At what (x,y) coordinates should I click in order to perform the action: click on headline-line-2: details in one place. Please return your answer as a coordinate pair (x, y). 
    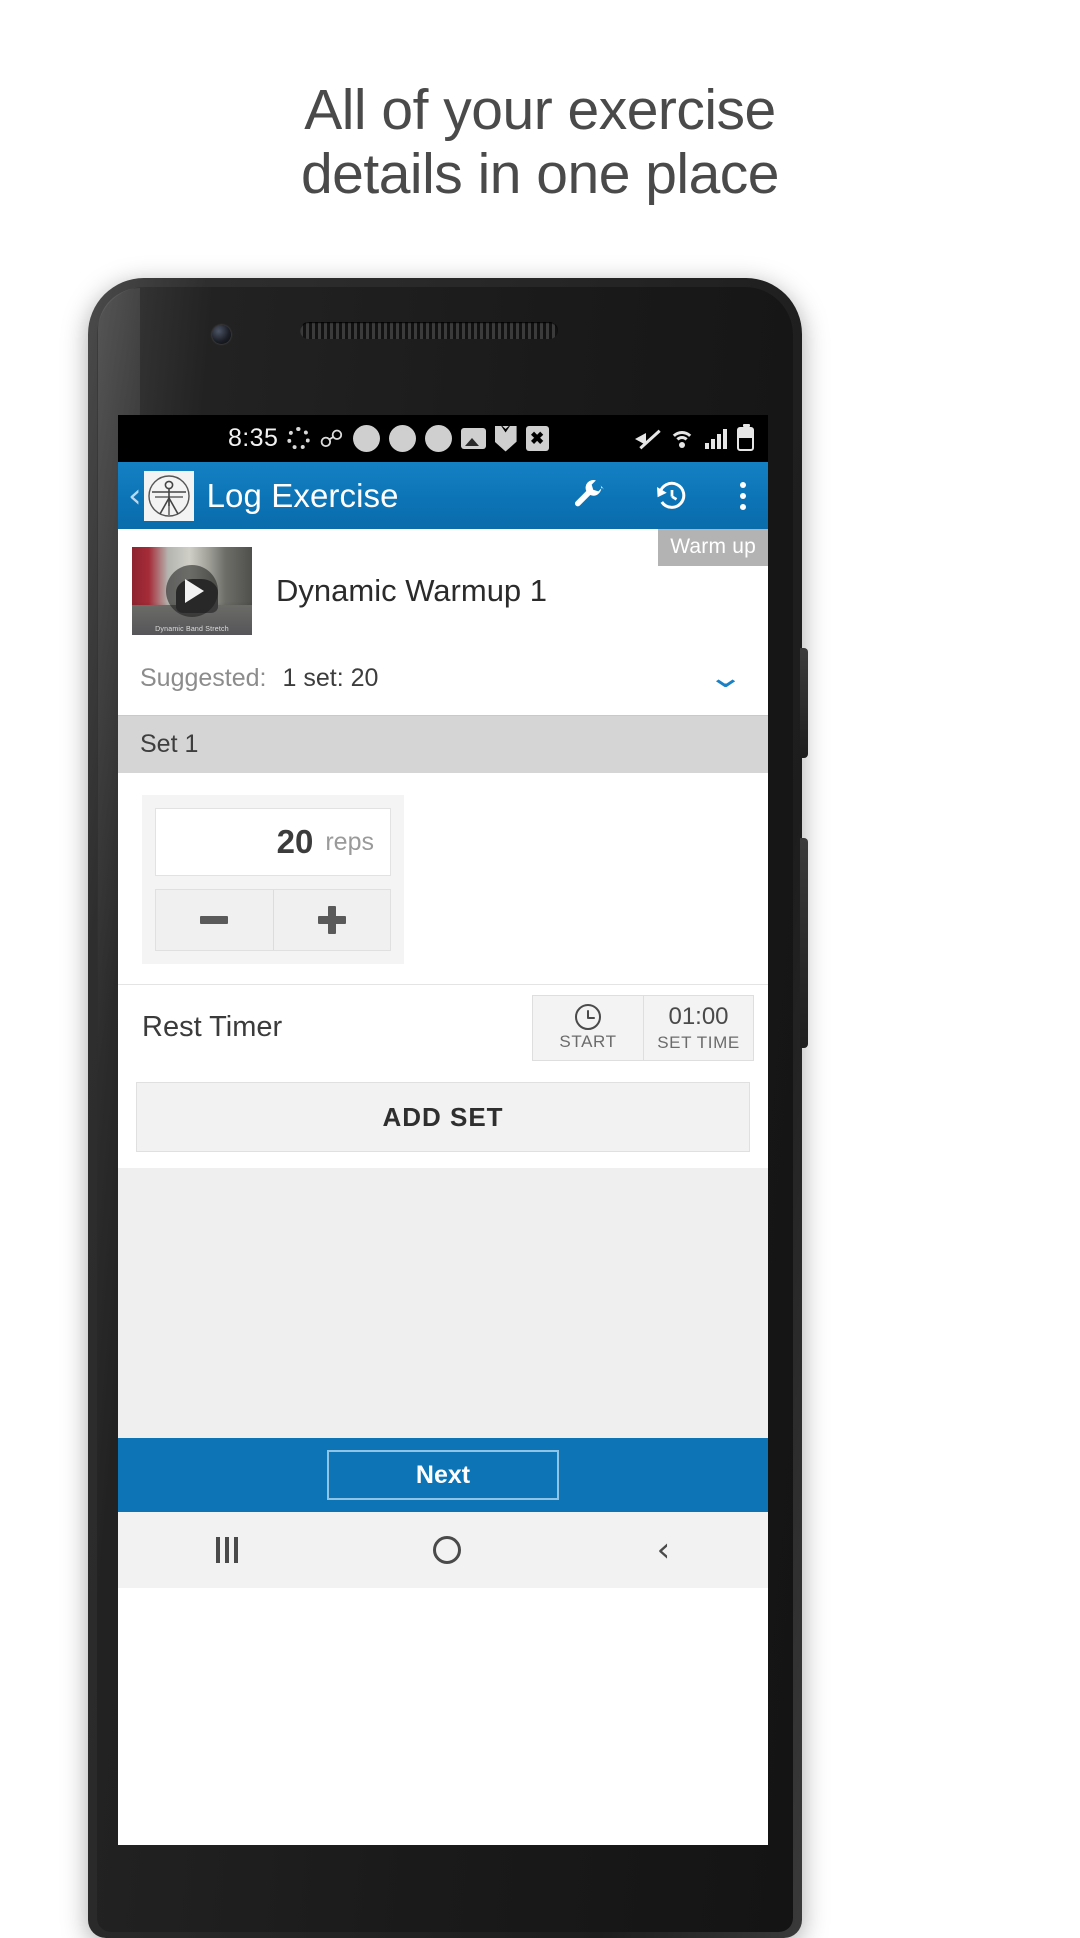
    Looking at the image, I should click on (540, 174).